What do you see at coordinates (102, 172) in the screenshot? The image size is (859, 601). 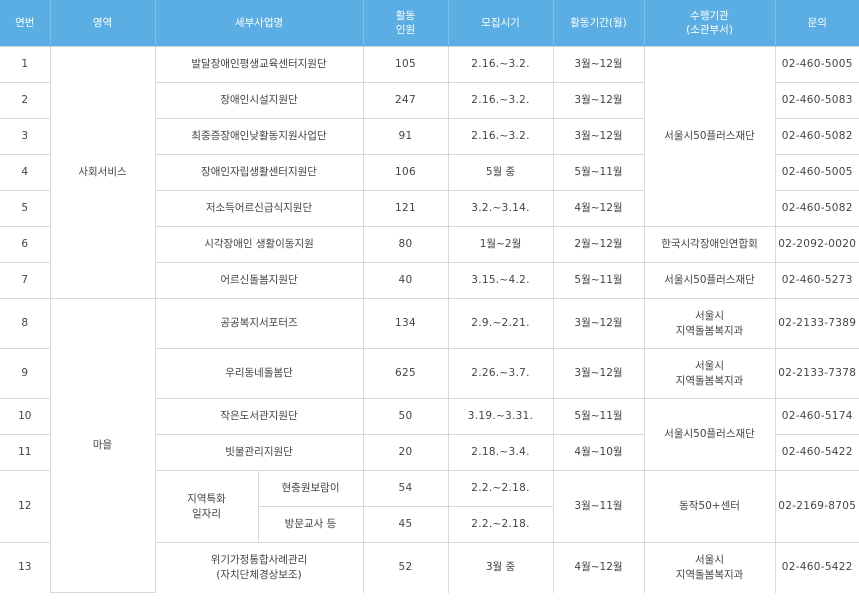 I see `cell-area-social: 사회서비스` at bounding box center [102, 172].